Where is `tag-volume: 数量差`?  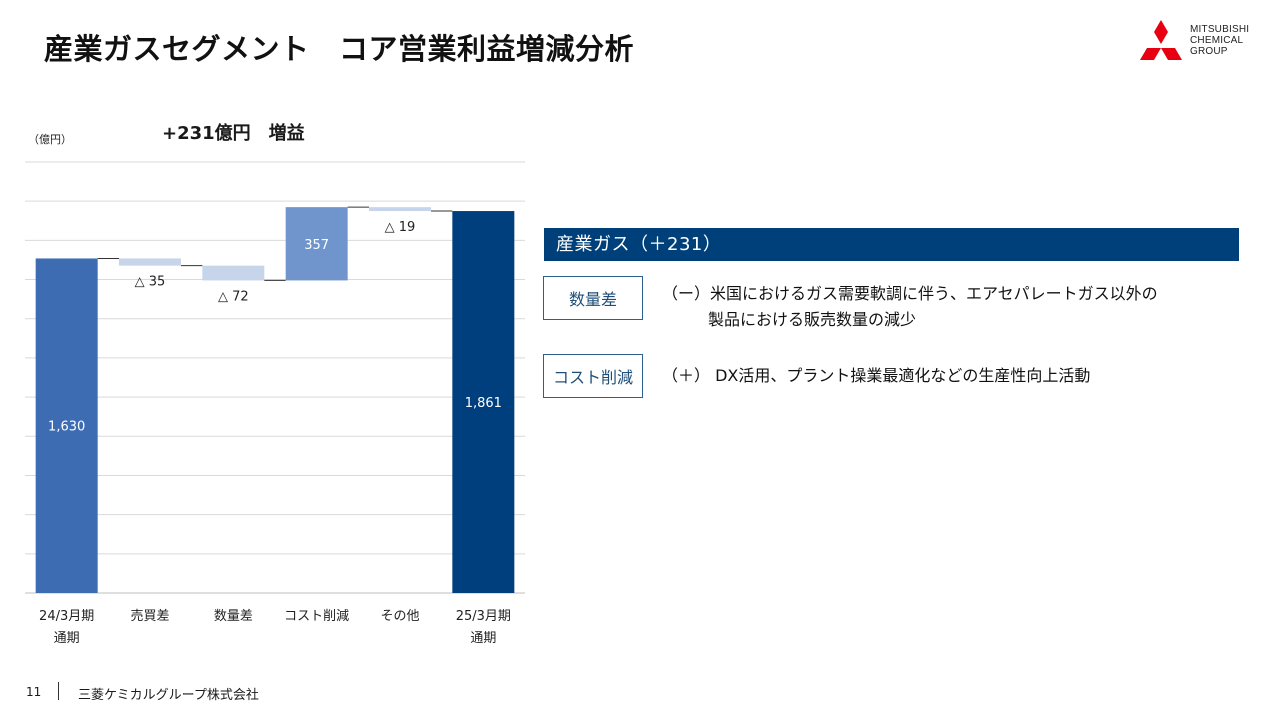
tag-volume: 数量差 is located at coordinates (593, 298).